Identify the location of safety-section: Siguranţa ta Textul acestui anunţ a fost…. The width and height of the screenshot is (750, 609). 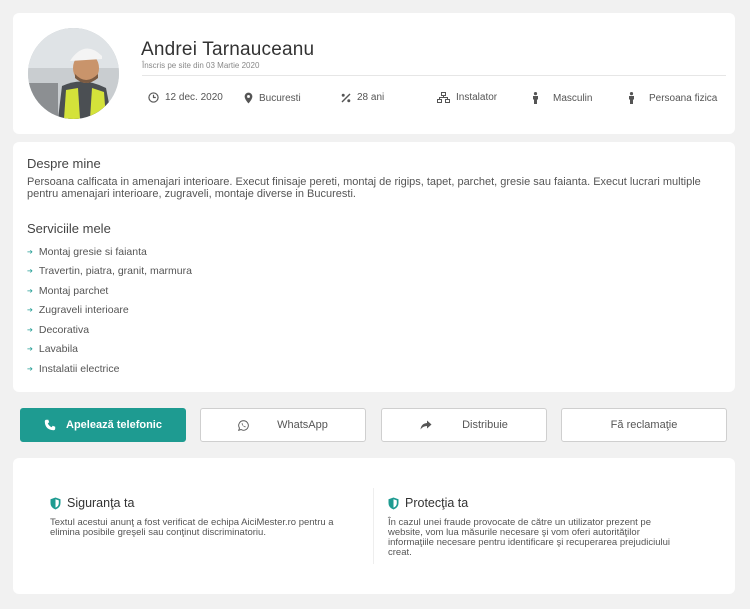
(205, 517).